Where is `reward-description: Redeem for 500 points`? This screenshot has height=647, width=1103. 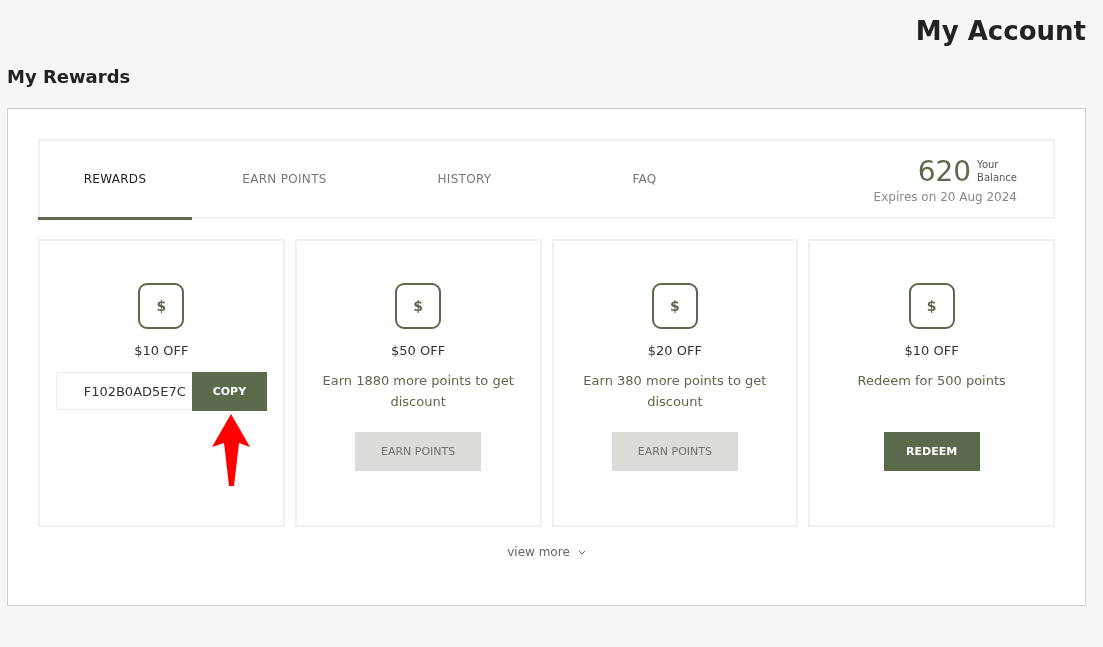
reward-description: Redeem for 500 points is located at coordinates (931, 381).